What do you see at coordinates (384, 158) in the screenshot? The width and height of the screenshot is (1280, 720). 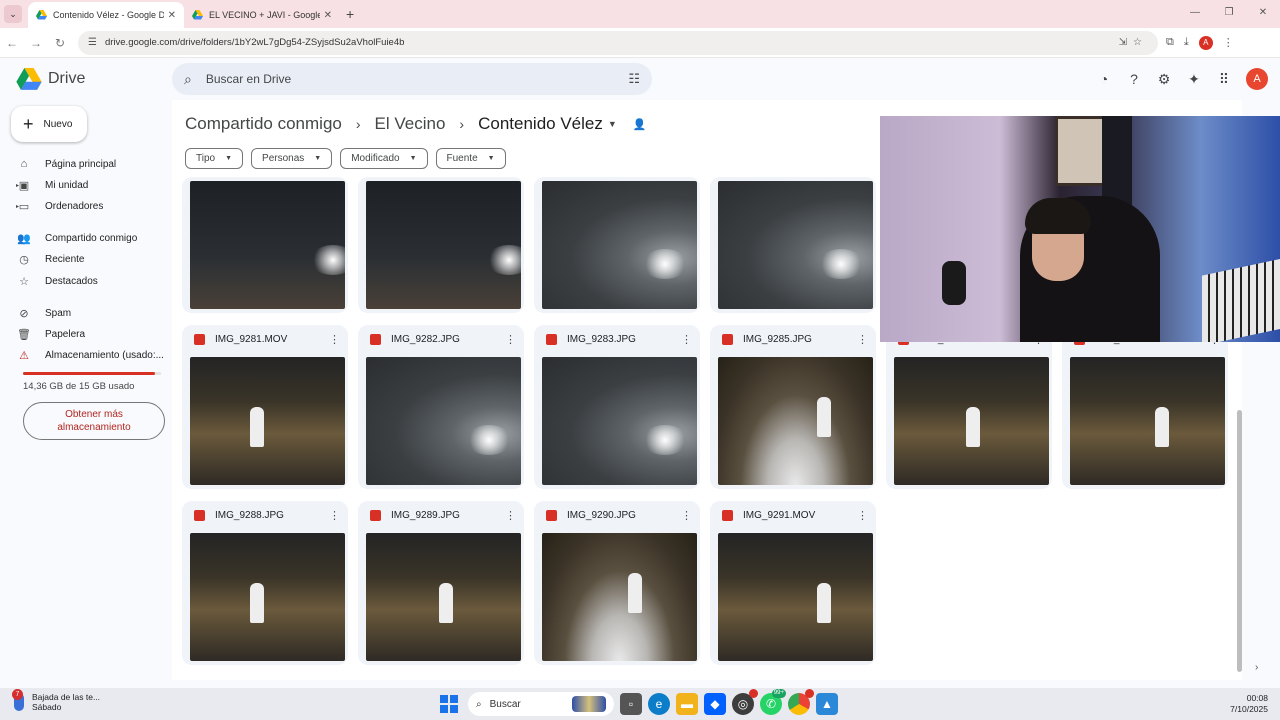 I see `filter-modified: Modificado ▼` at bounding box center [384, 158].